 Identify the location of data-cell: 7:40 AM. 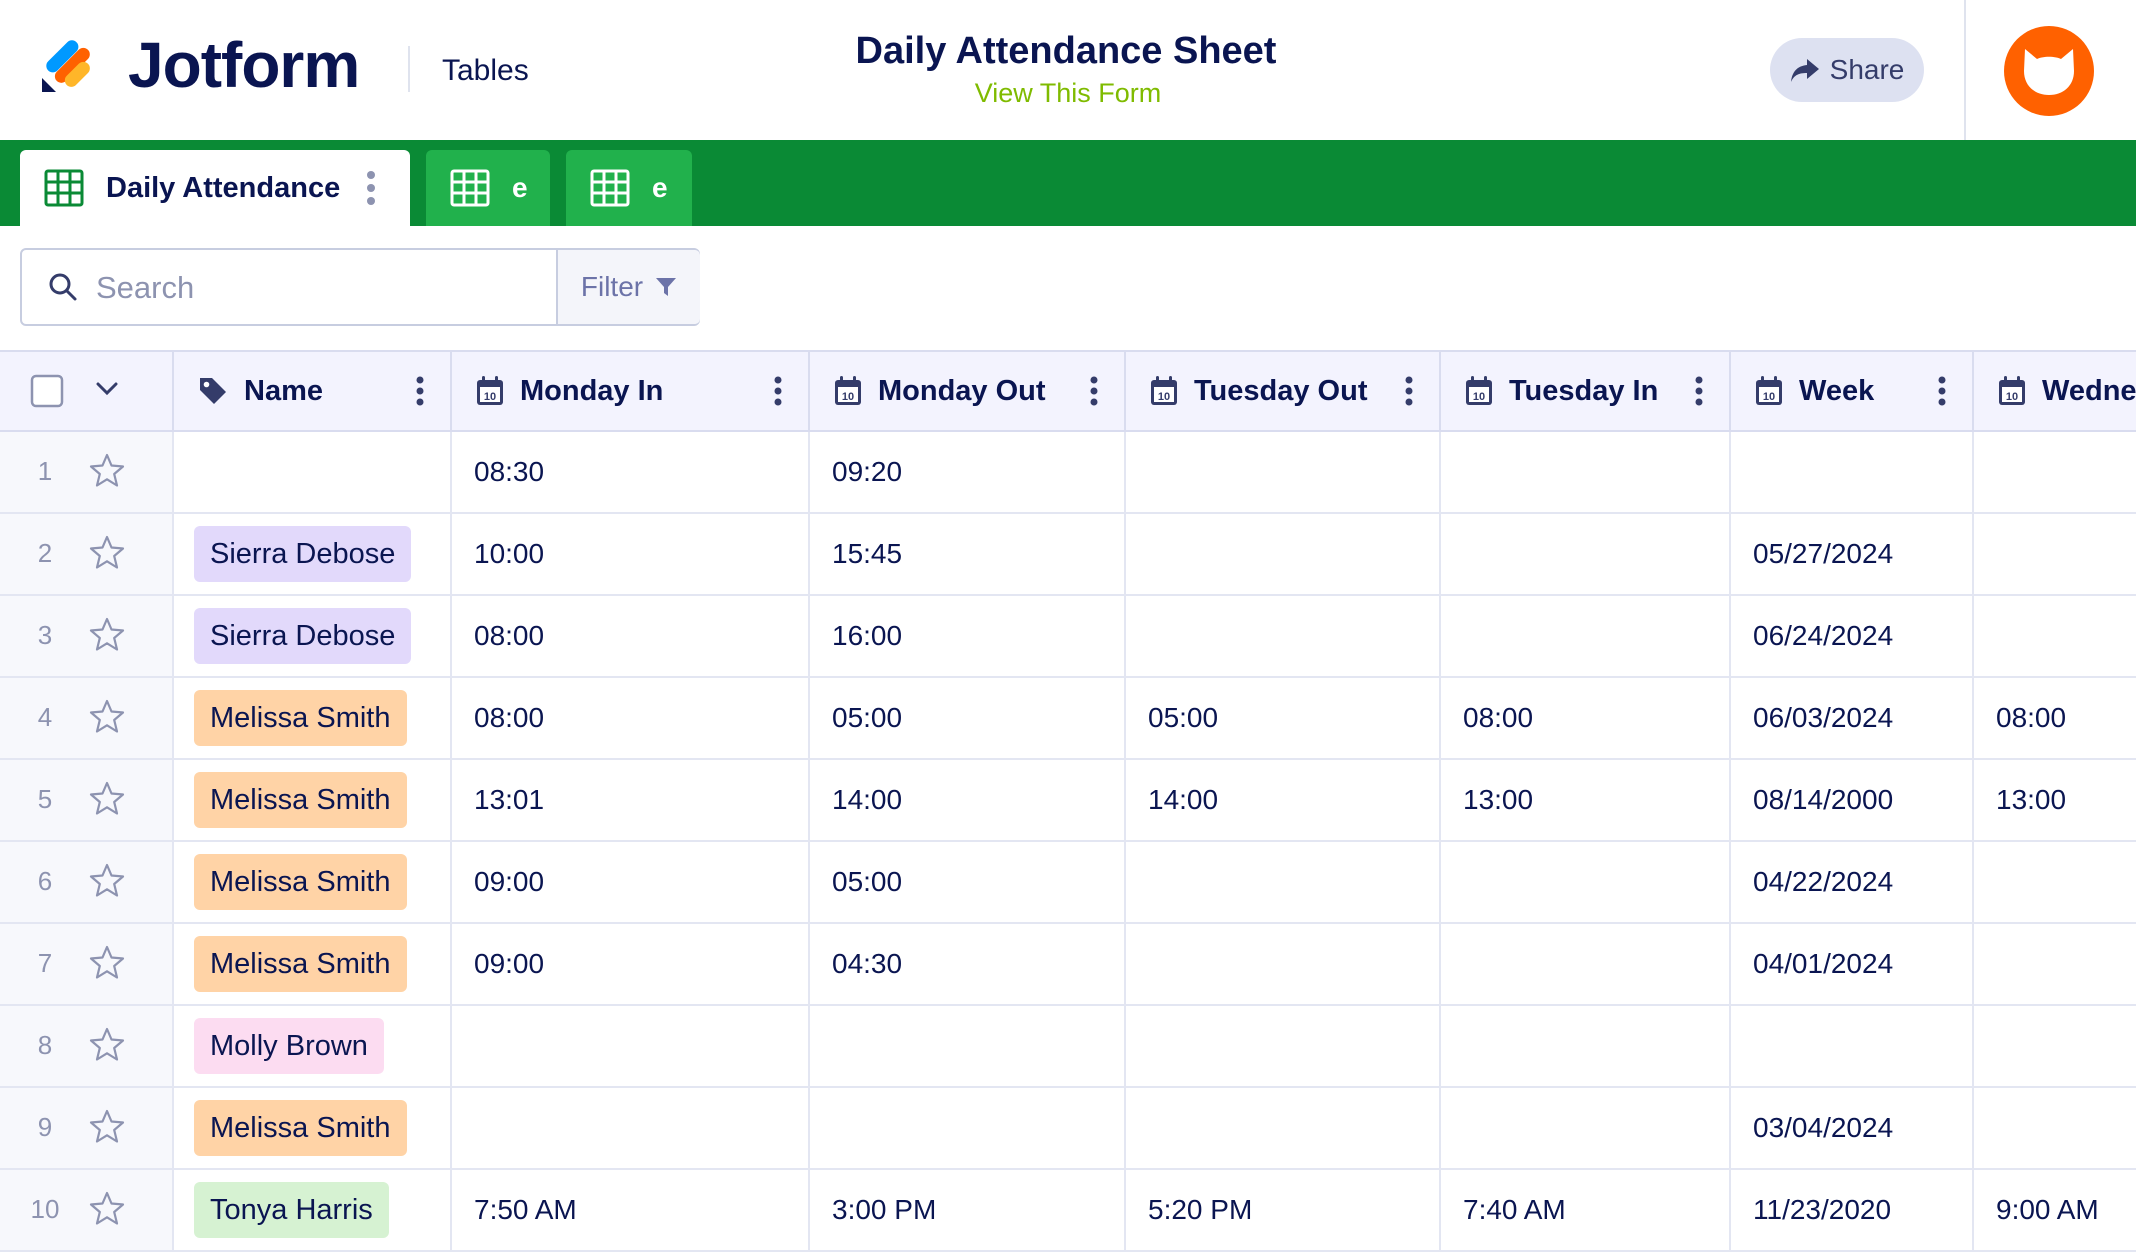
(1586, 1210).